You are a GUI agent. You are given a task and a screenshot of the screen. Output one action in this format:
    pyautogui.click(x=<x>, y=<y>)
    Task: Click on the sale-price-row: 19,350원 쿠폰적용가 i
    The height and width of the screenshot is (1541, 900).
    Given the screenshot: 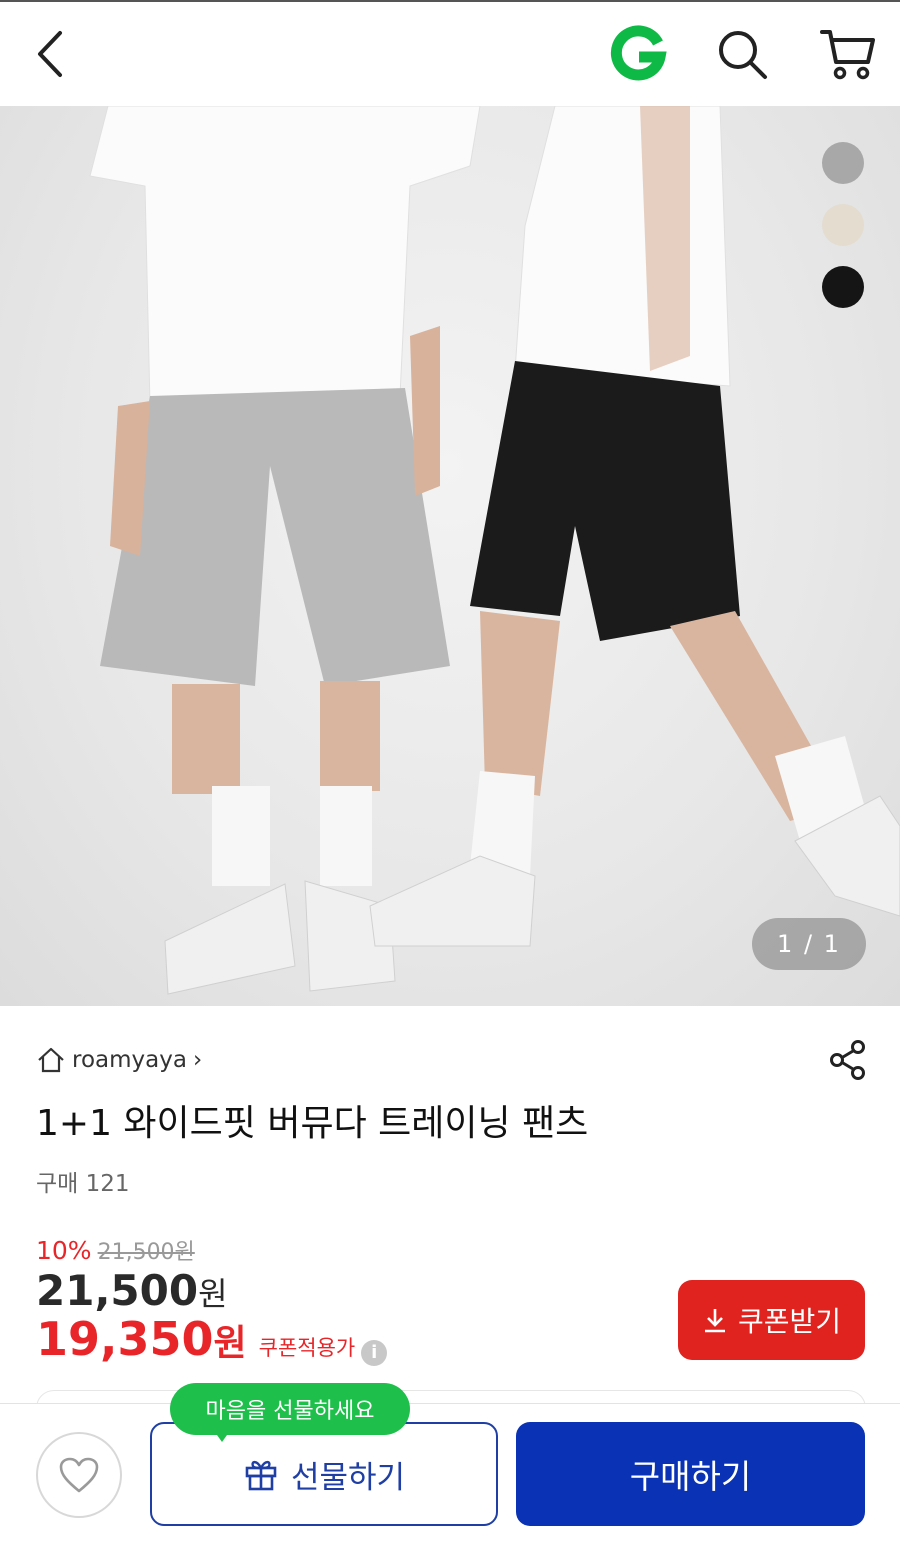 What is the action you would take?
    pyautogui.click(x=212, y=1339)
    